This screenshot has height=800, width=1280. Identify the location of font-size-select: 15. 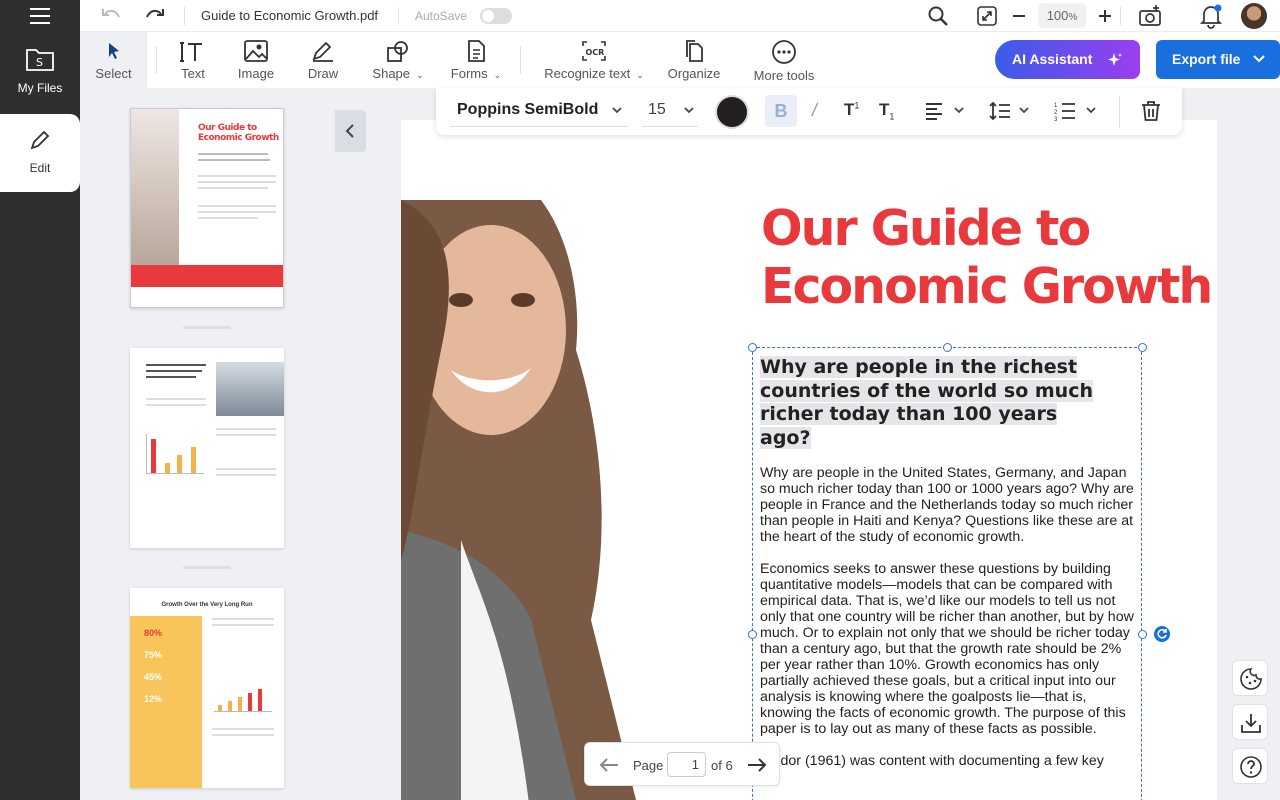
(657, 110).